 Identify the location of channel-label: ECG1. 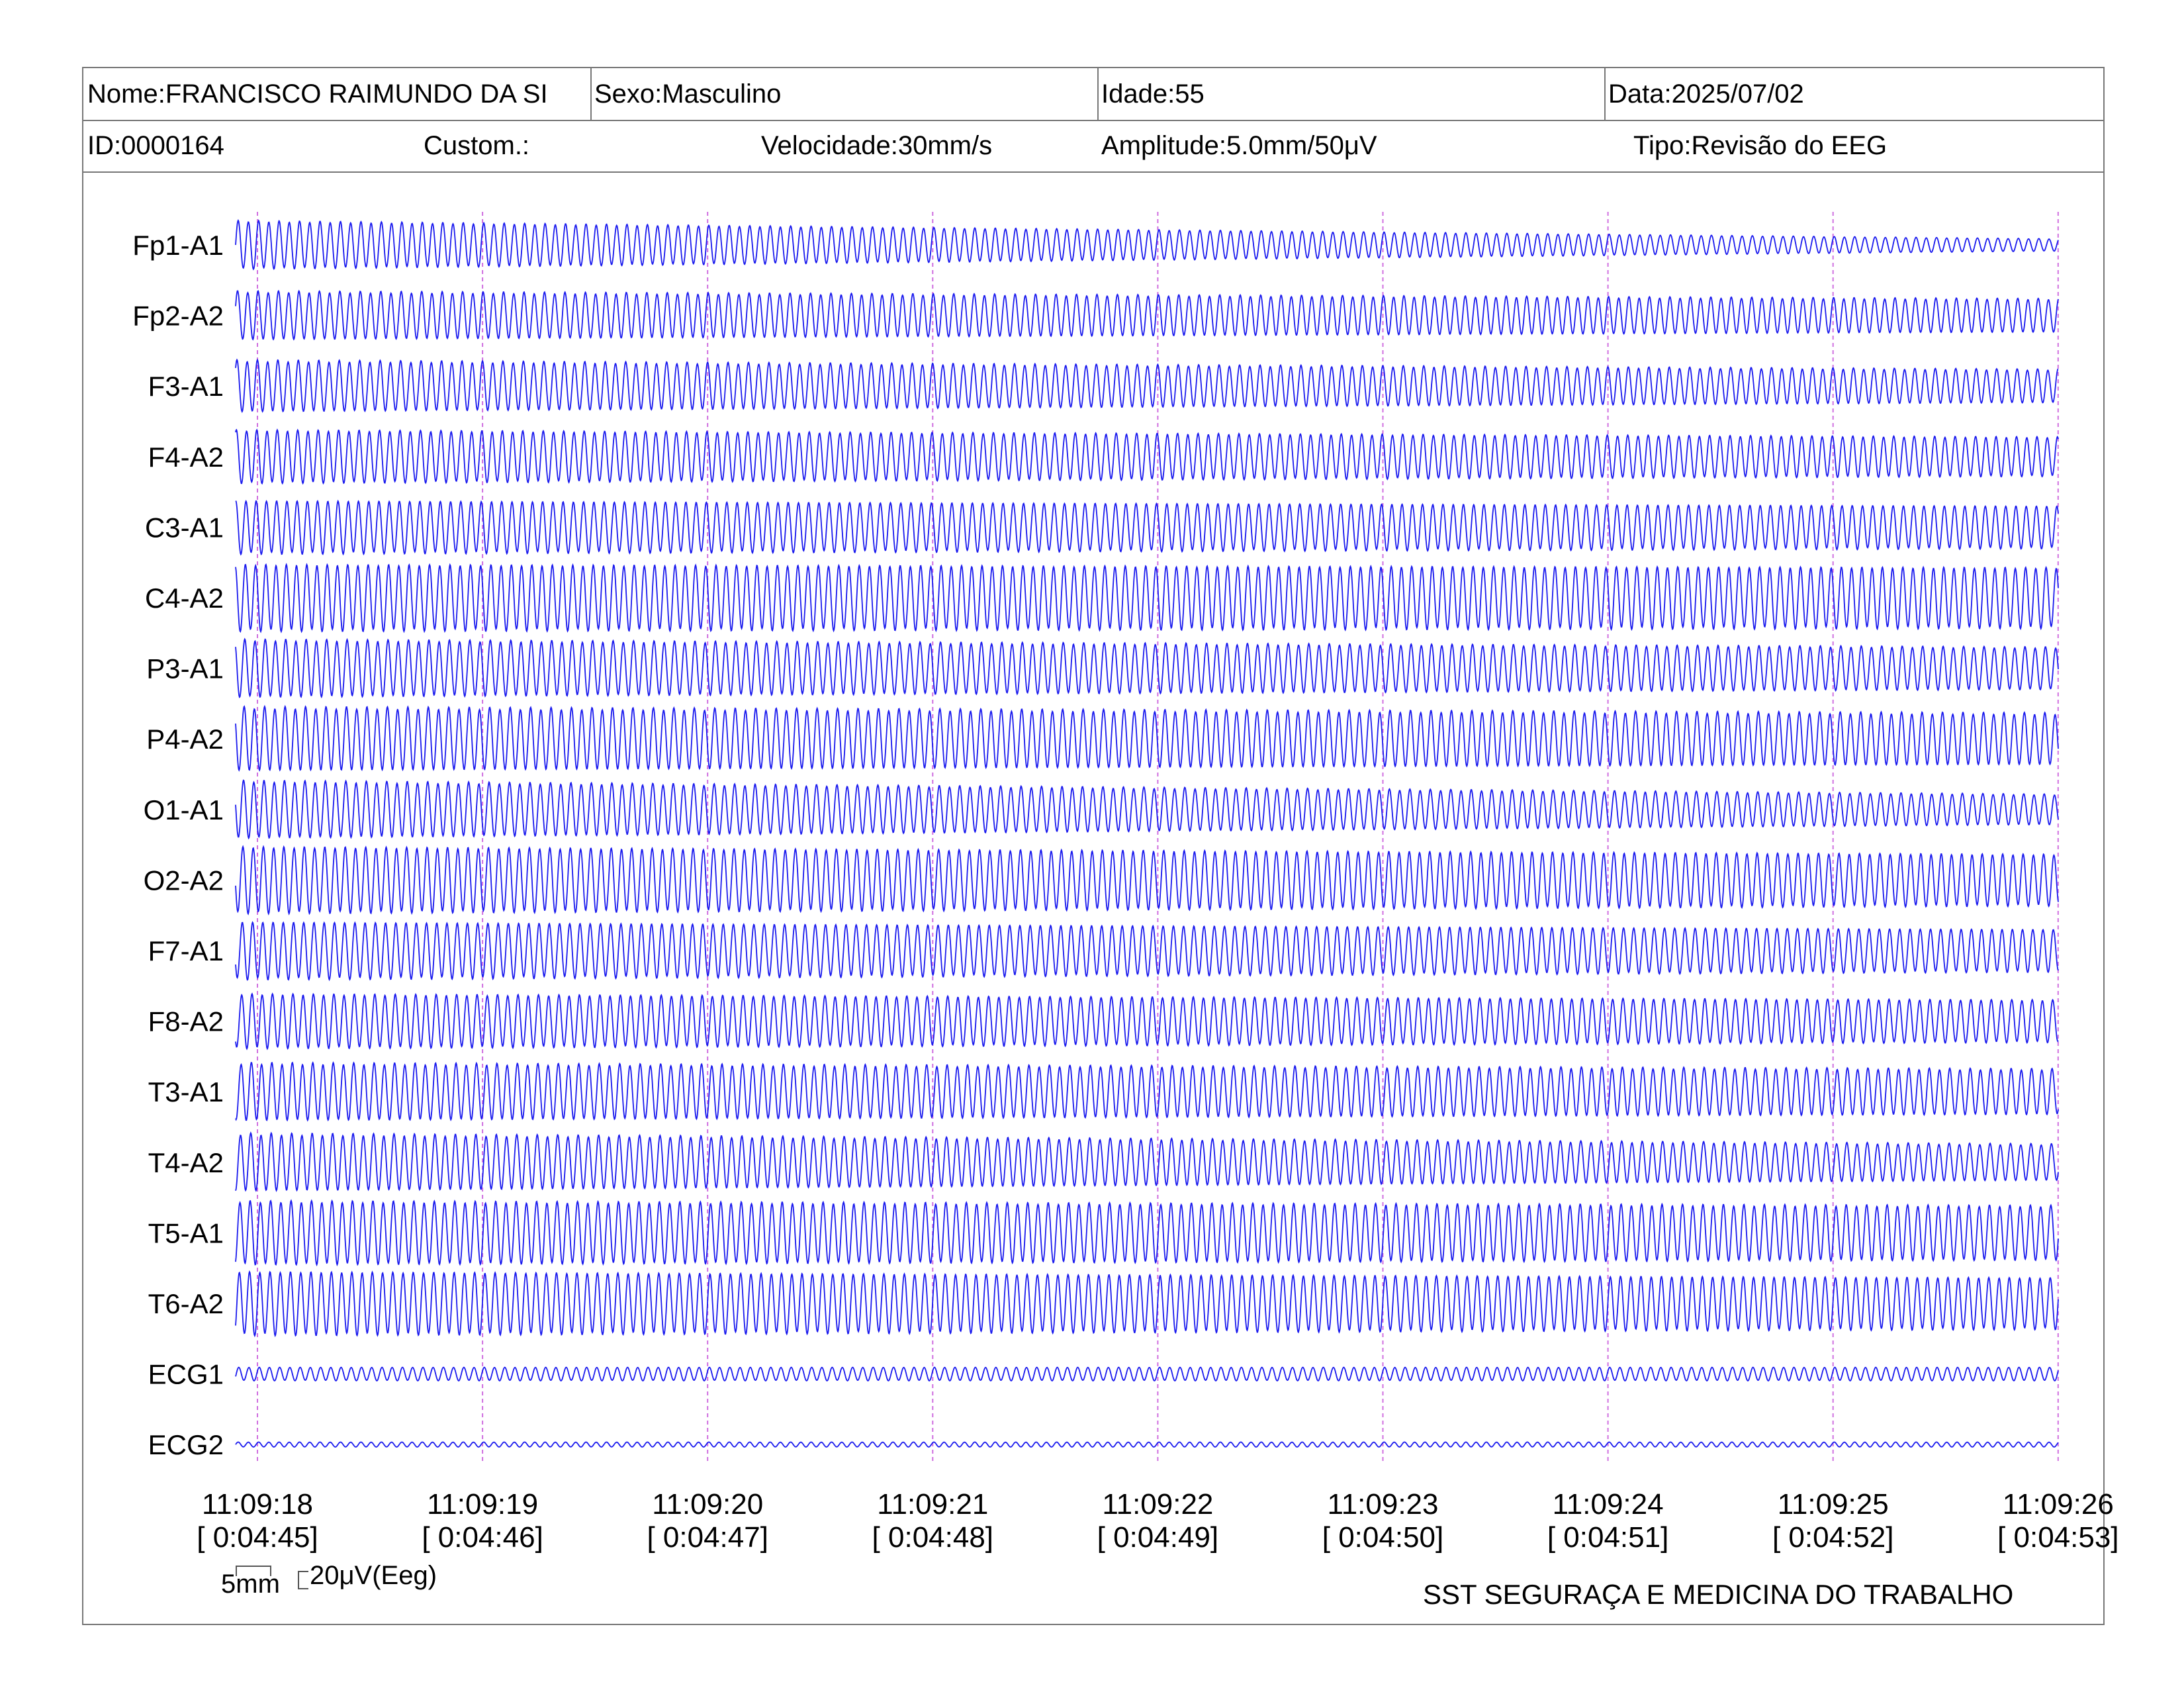
(186, 1374).